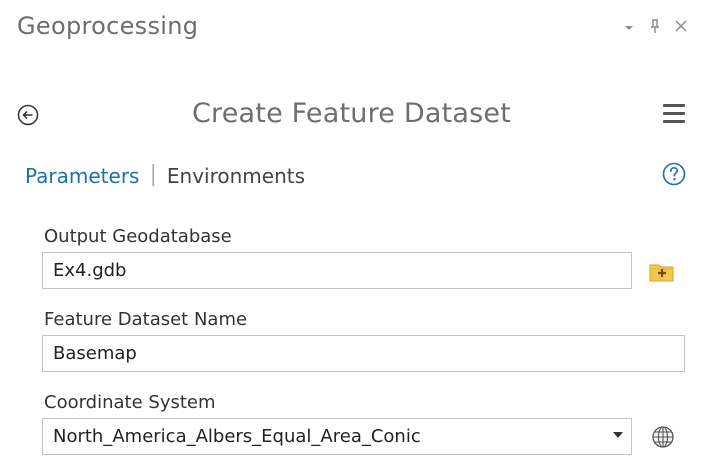 The height and width of the screenshot is (473, 703). I want to click on help-icon, so click(674, 174).